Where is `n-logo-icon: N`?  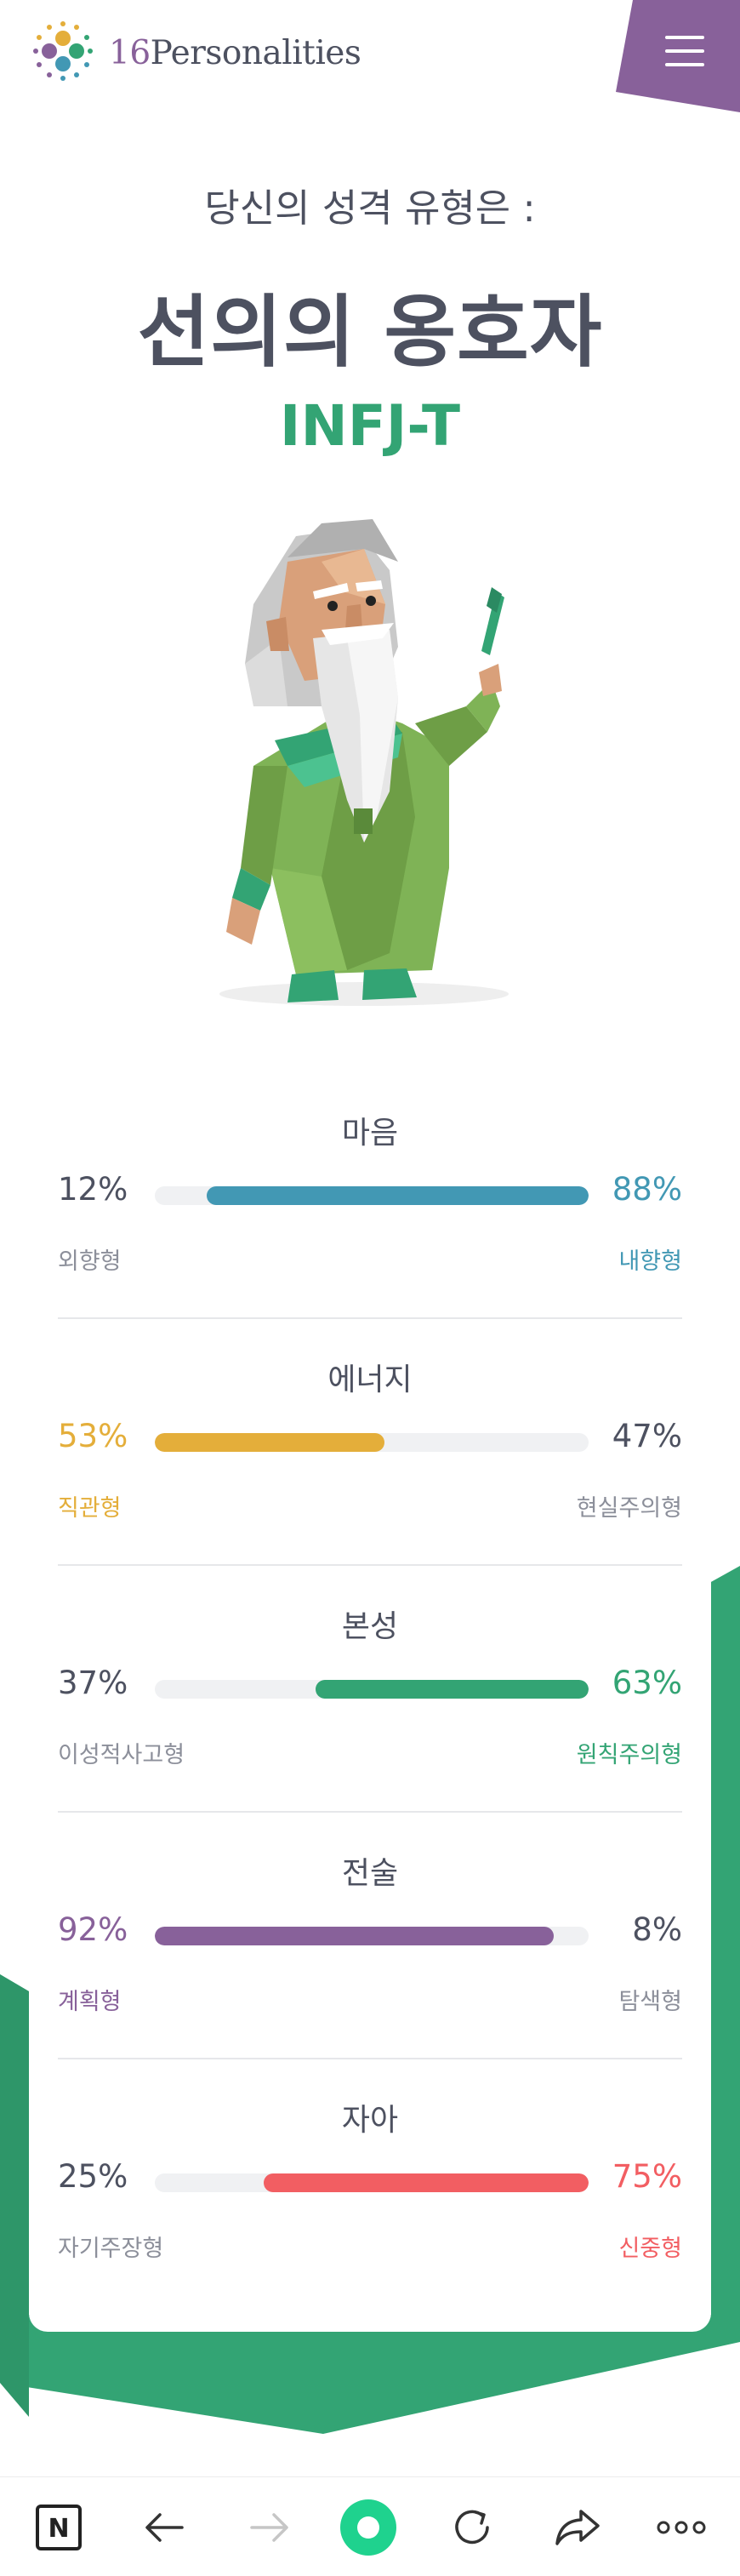
n-logo-icon: N is located at coordinates (59, 2527).